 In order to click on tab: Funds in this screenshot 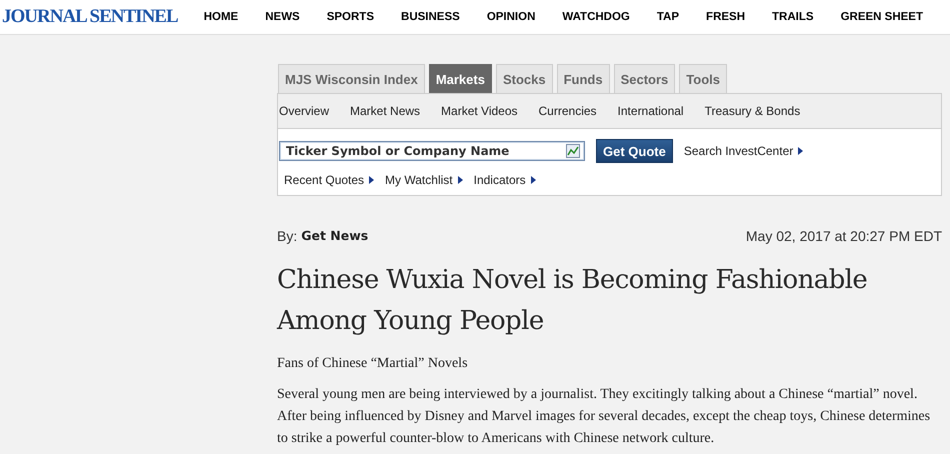, I will do `click(583, 78)`.